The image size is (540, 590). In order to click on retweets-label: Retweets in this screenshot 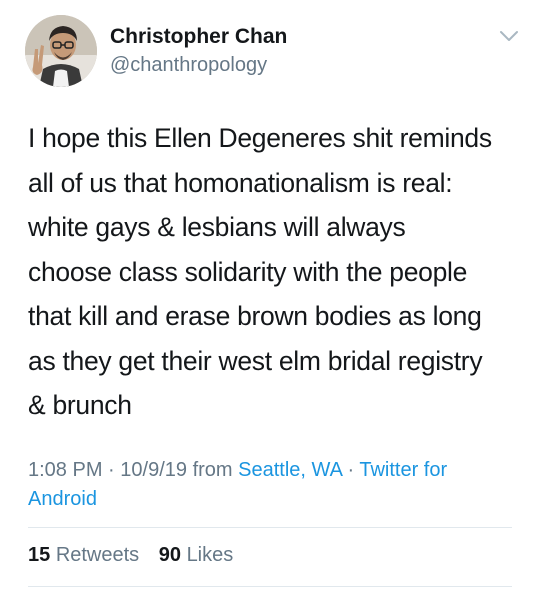, I will do `click(97, 555)`.